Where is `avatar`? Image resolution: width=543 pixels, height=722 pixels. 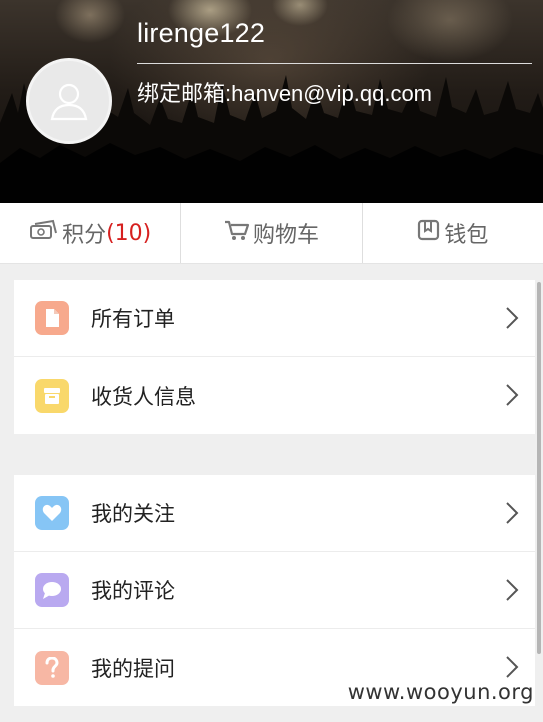 avatar is located at coordinates (69, 101).